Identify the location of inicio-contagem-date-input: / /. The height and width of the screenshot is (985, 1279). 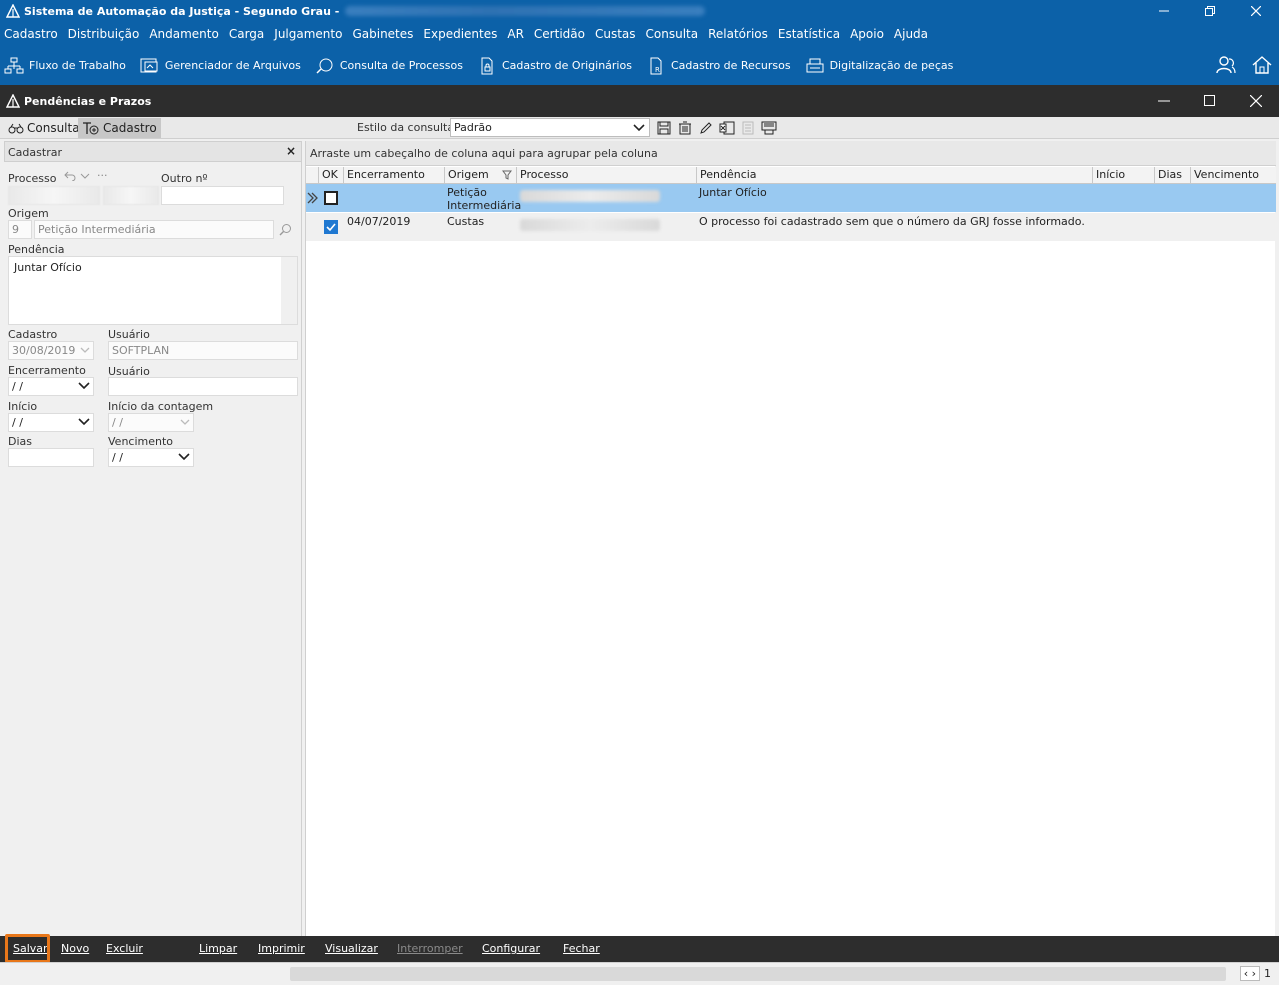
(151, 422).